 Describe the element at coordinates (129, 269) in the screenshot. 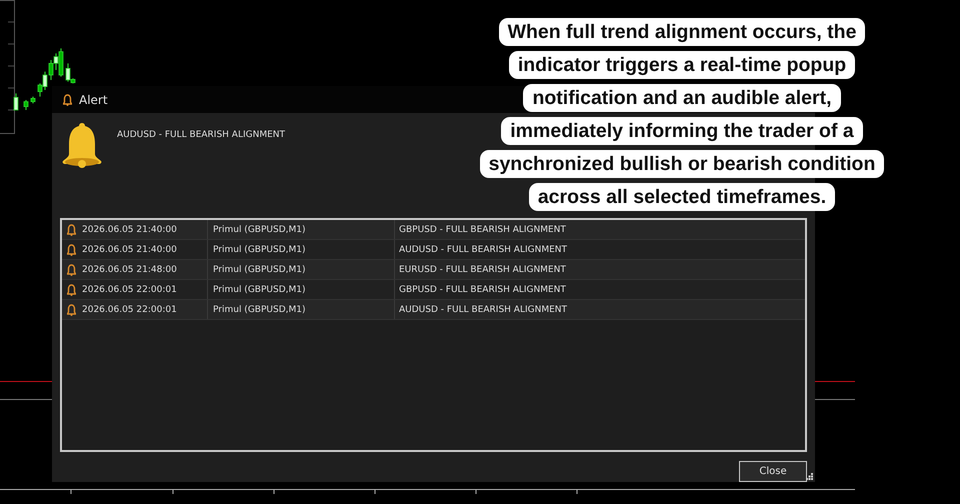

I see `table-cell: 2026.06.05 21:48:00` at that location.